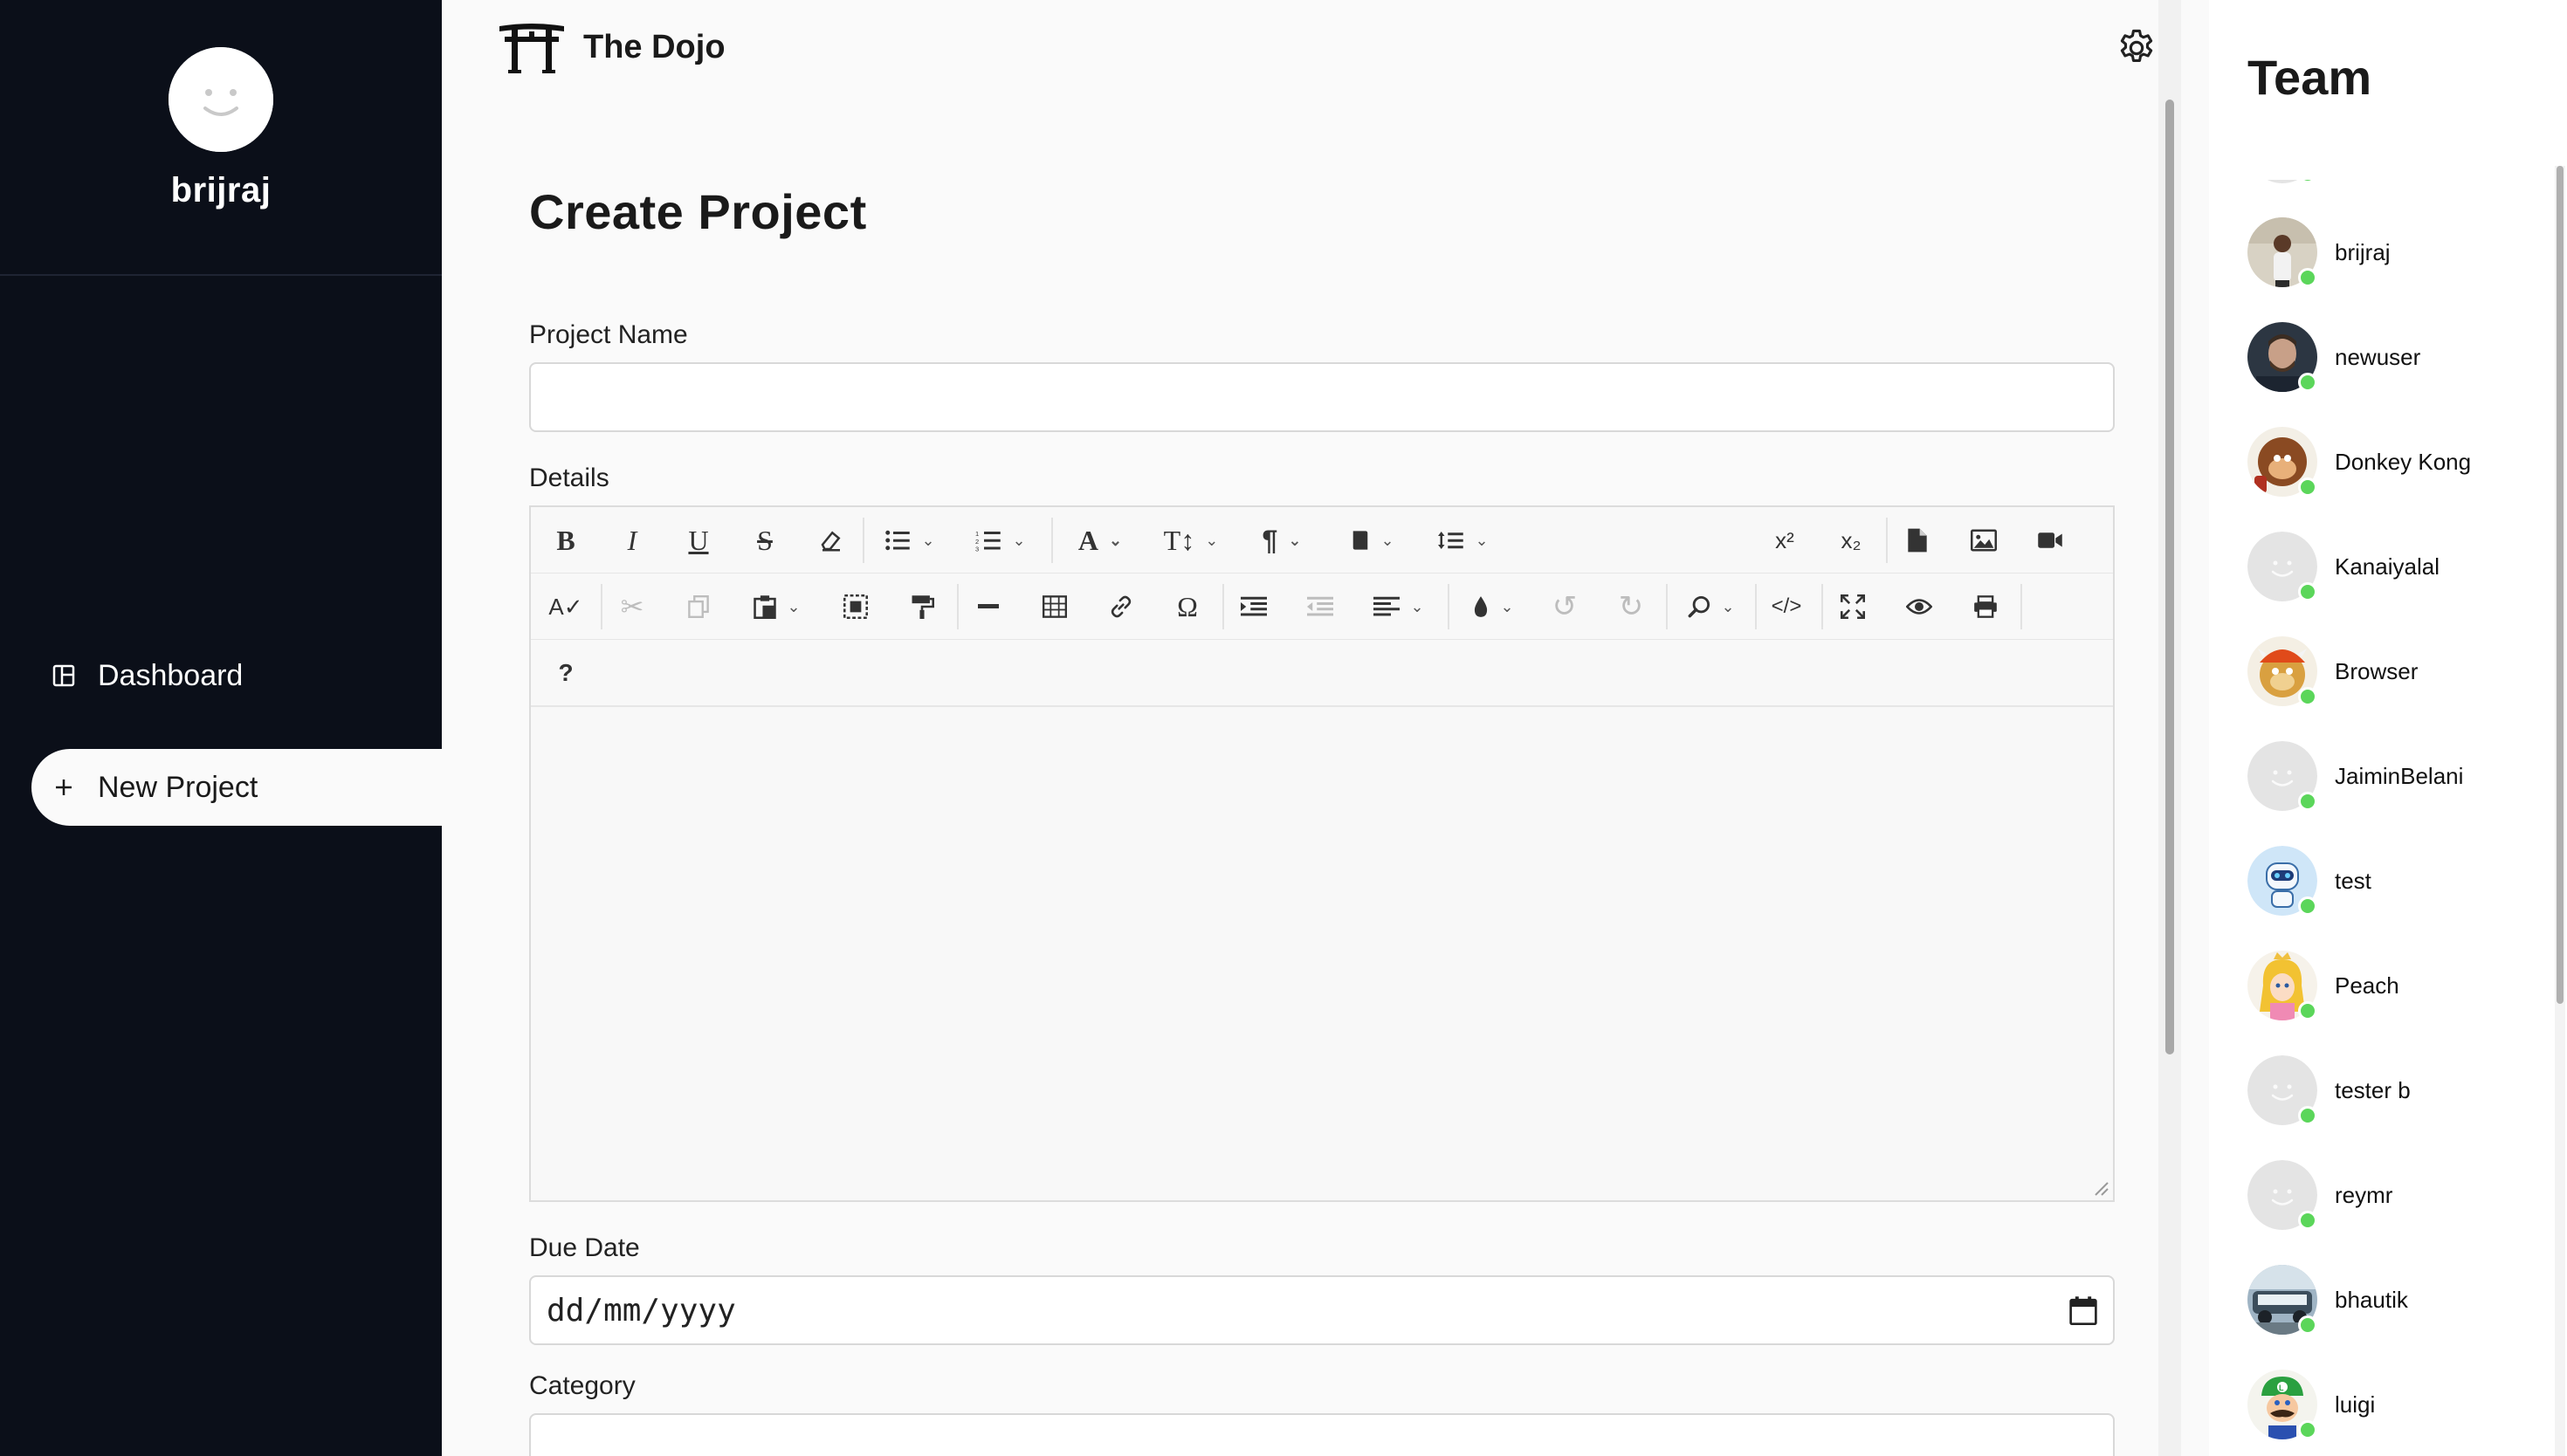  What do you see at coordinates (2343, 566) in the screenshot?
I see `team-member: Kanaiyalal` at bounding box center [2343, 566].